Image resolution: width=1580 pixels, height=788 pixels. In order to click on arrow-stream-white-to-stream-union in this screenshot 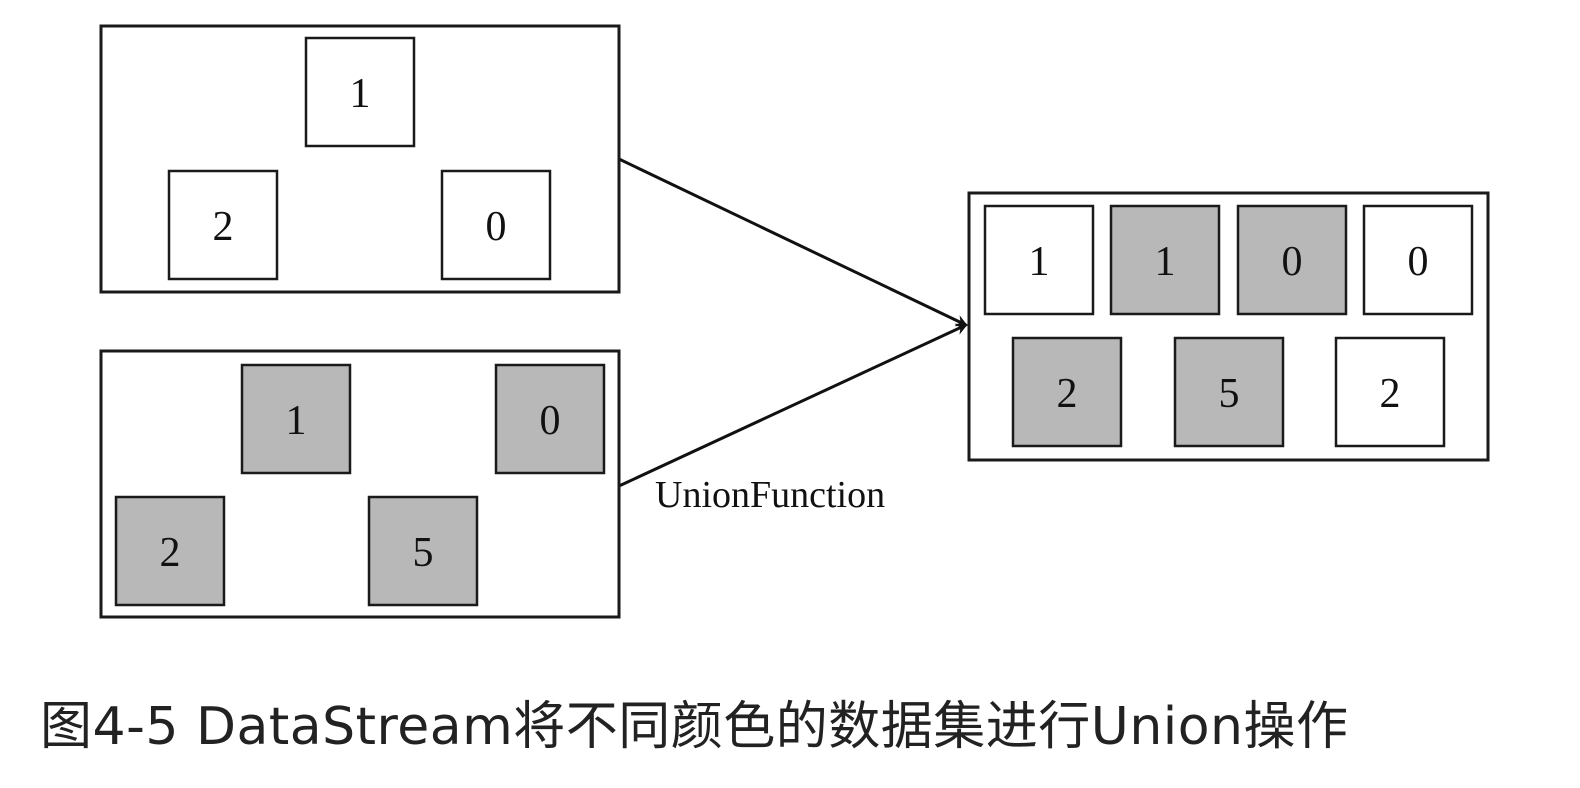, I will do `click(793, 242)`.